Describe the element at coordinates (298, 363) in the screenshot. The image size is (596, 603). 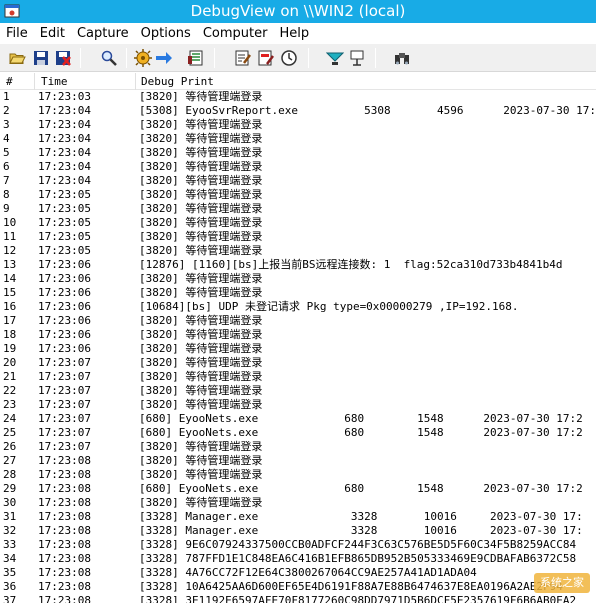
I see `log-row: 20 17:23:07 [3820] 等待管理端登录` at that location.